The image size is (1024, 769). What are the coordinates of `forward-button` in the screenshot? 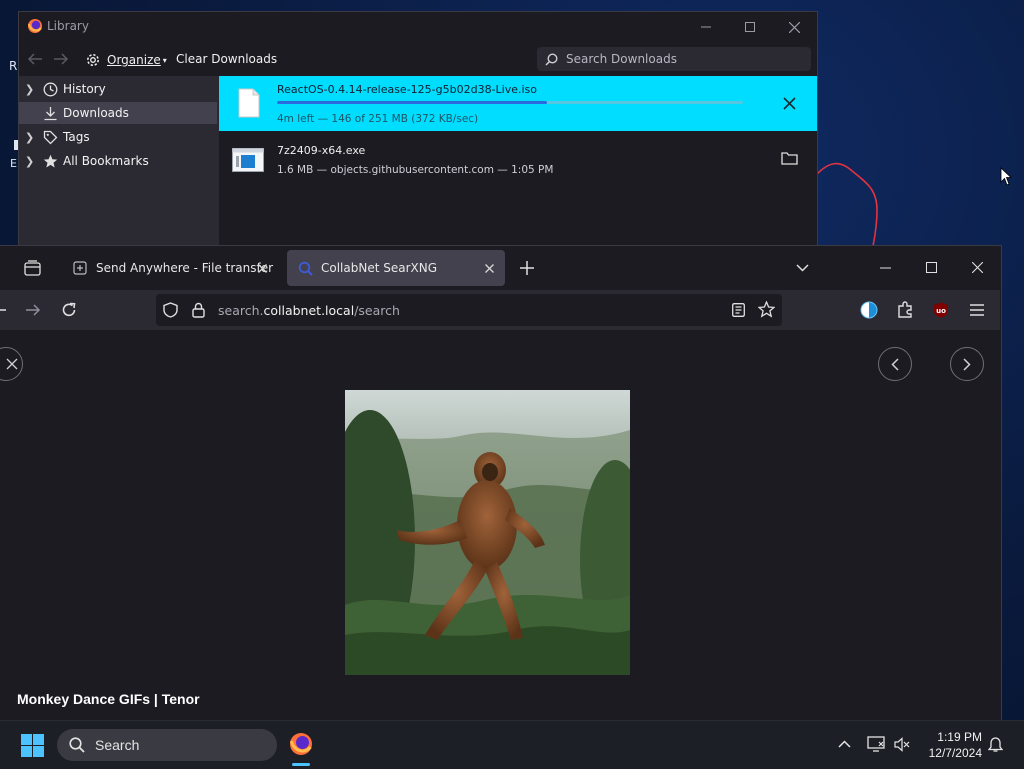 It's located at (33, 310).